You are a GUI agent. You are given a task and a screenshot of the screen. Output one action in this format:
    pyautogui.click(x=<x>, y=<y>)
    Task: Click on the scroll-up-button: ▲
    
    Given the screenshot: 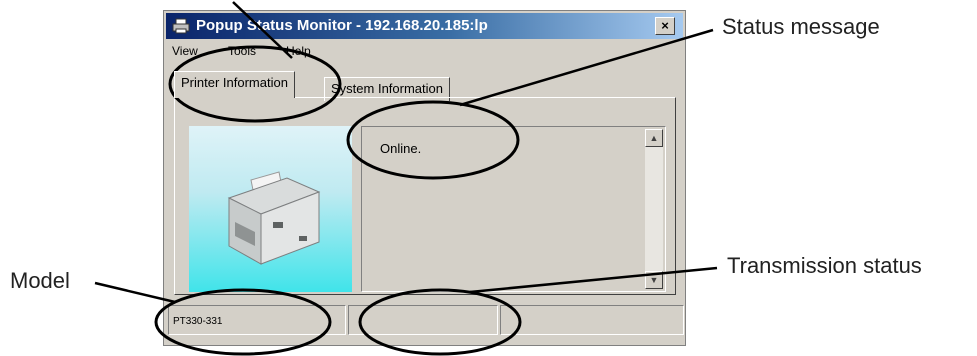 What is the action you would take?
    pyautogui.click(x=654, y=138)
    